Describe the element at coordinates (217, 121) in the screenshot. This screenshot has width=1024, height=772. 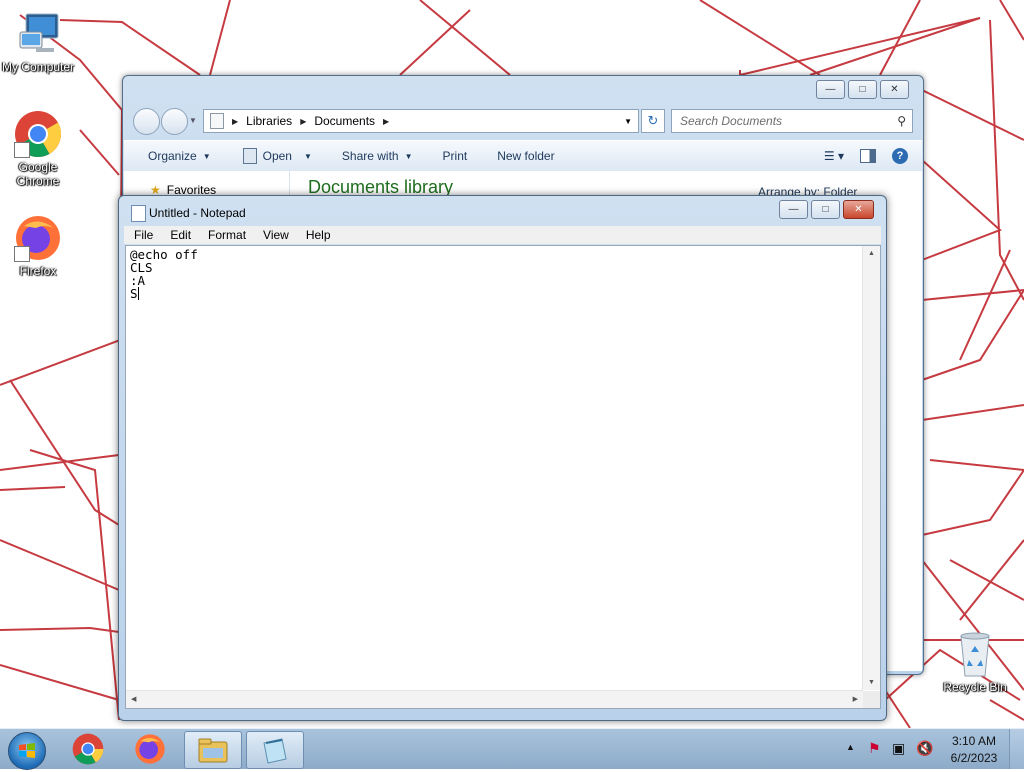
I see `folder-location-icon` at that location.